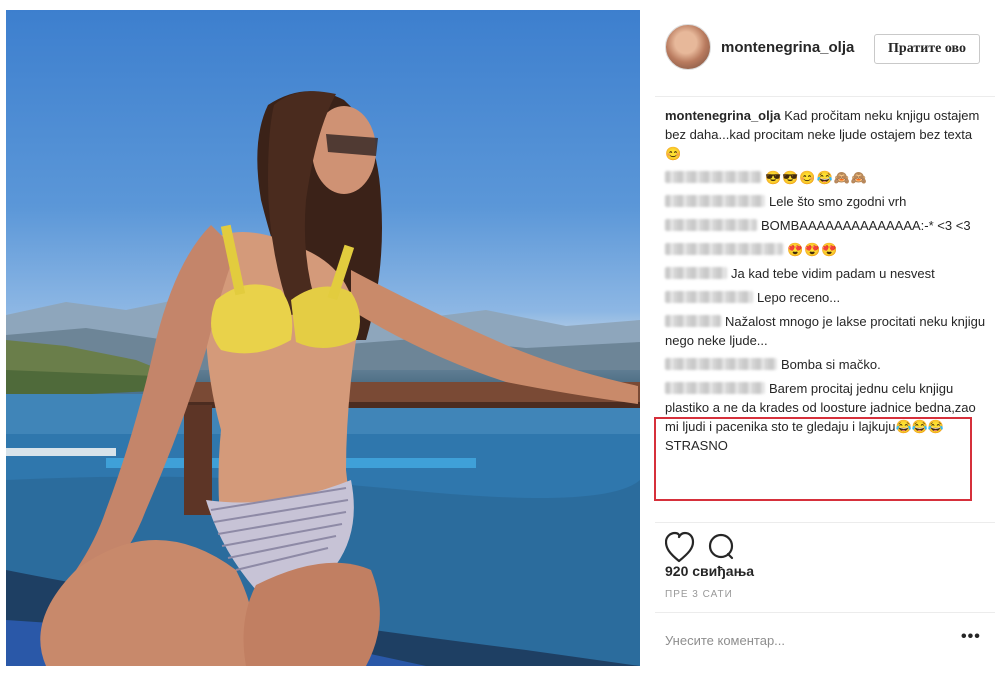 This screenshot has height=675, width=1000. I want to click on heart-icon, so click(679, 547).